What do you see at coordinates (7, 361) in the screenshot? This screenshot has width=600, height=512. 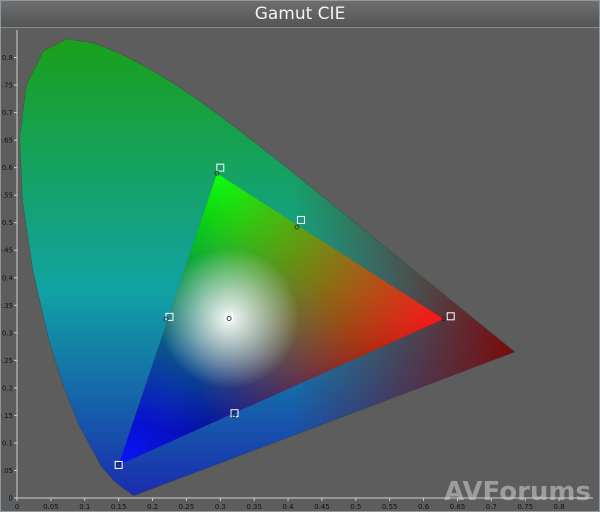 I see `y-tick-label: 0.25` at bounding box center [7, 361].